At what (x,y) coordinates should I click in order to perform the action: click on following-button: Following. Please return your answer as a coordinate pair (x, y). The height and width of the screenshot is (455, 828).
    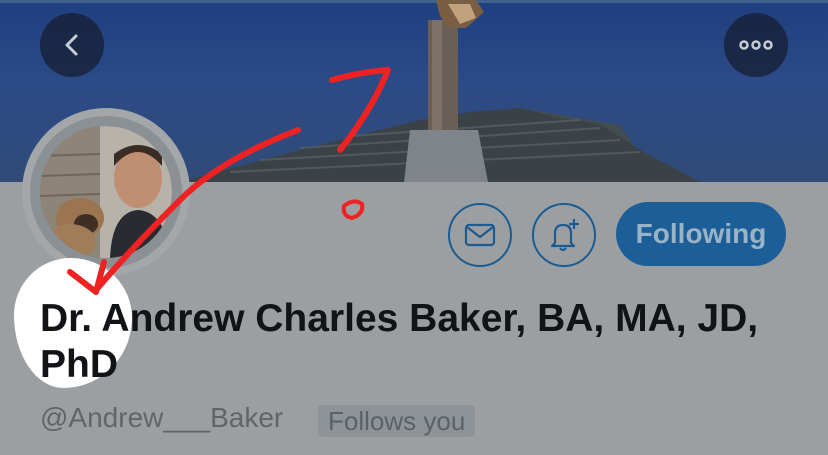
    Looking at the image, I should click on (701, 234).